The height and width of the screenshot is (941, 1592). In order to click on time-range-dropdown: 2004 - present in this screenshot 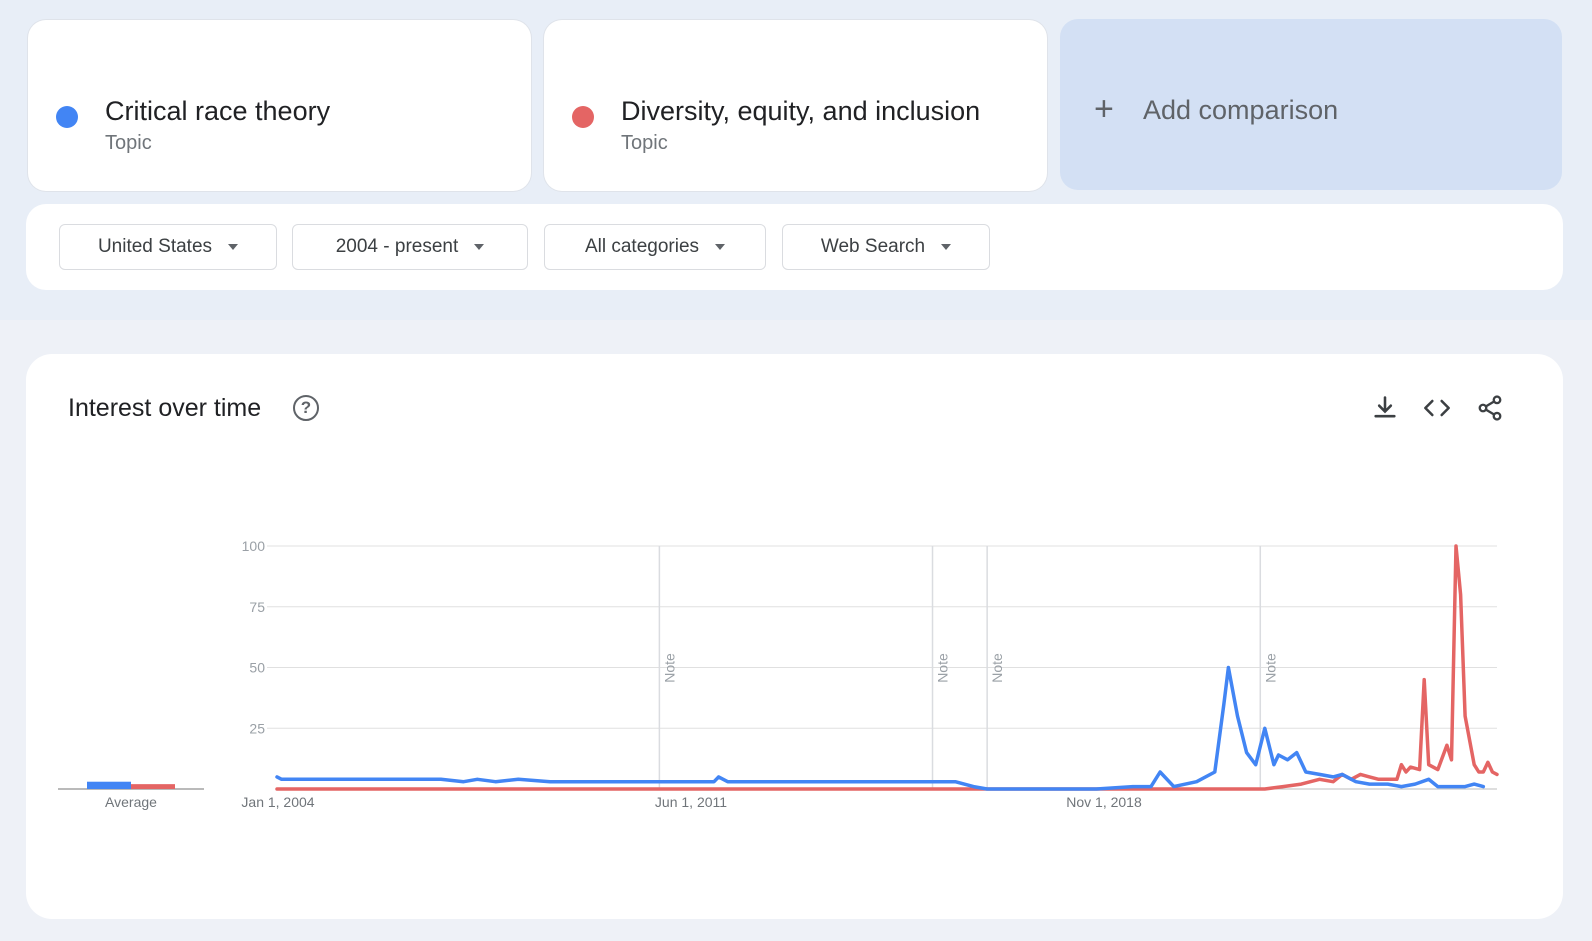, I will do `click(410, 247)`.